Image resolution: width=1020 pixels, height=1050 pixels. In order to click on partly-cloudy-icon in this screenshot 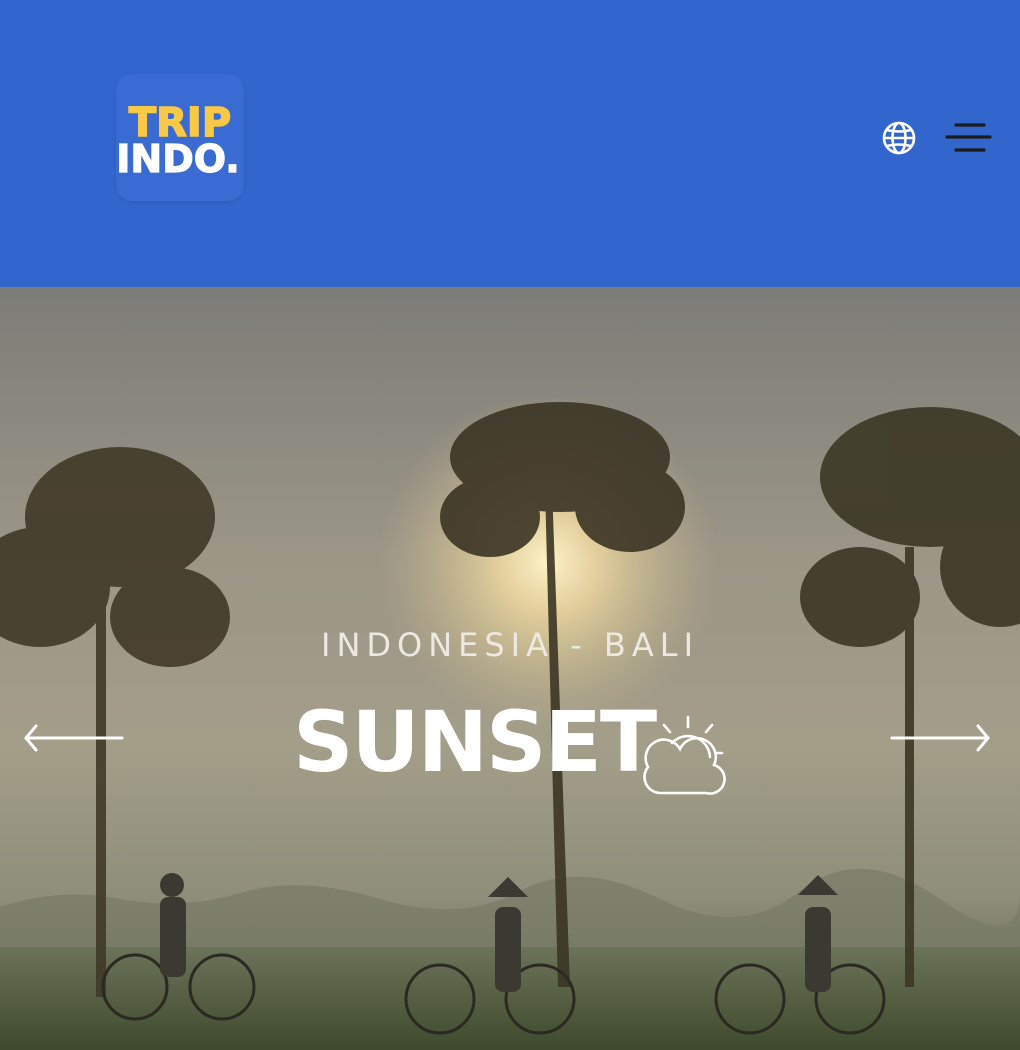, I will do `click(682, 754)`.